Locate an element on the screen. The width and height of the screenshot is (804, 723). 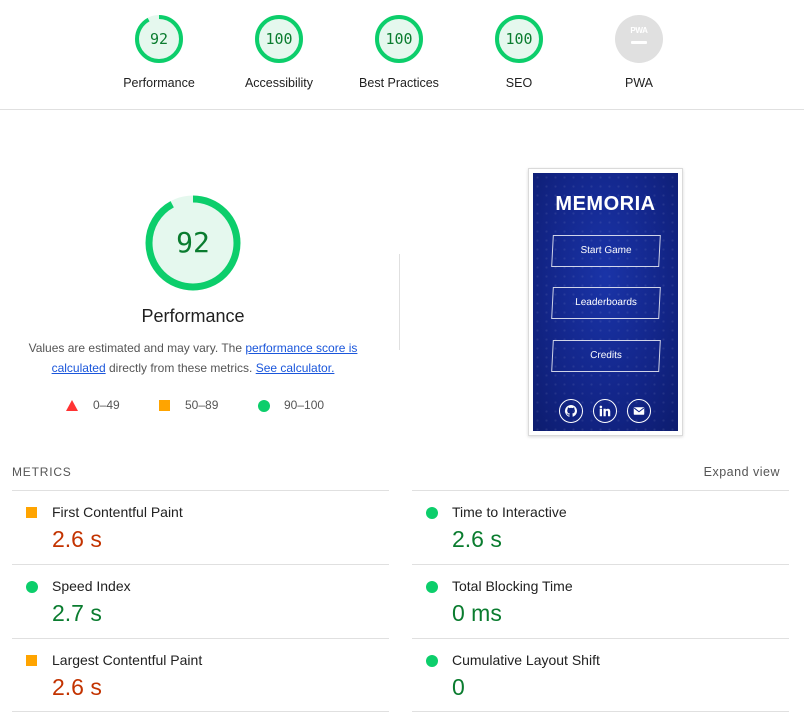
metrics-heading: METRICS is located at coordinates (42, 472).